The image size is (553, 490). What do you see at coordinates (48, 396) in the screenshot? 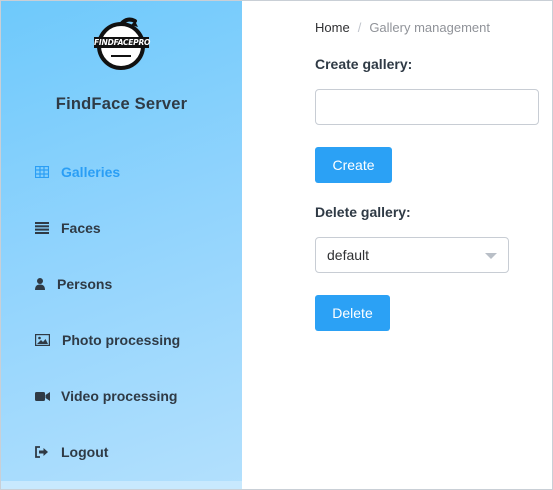
I see `video-camera-icon` at bounding box center [48, 396].